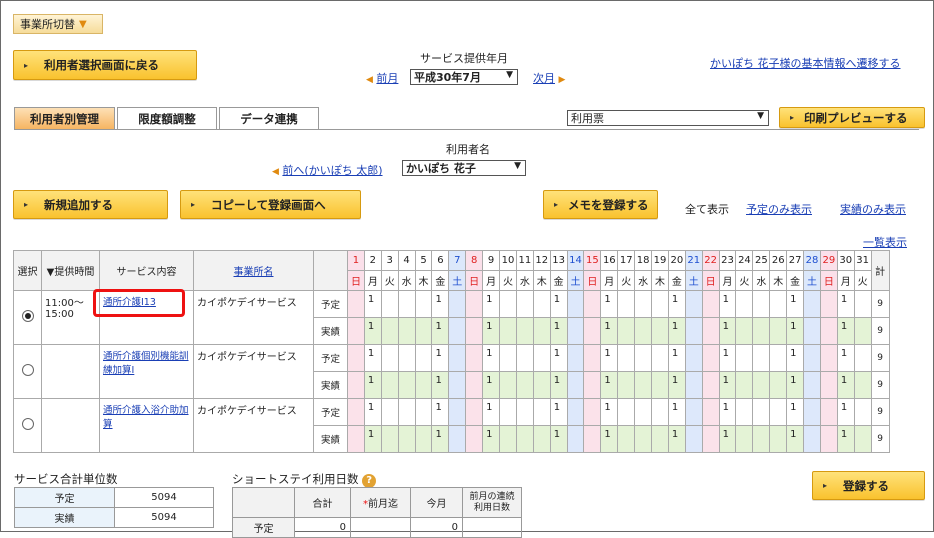 The width and height of the screenshot is (934, 538). I want to click on add-new-button: ▸ 新規追加する, so click(90, 204).